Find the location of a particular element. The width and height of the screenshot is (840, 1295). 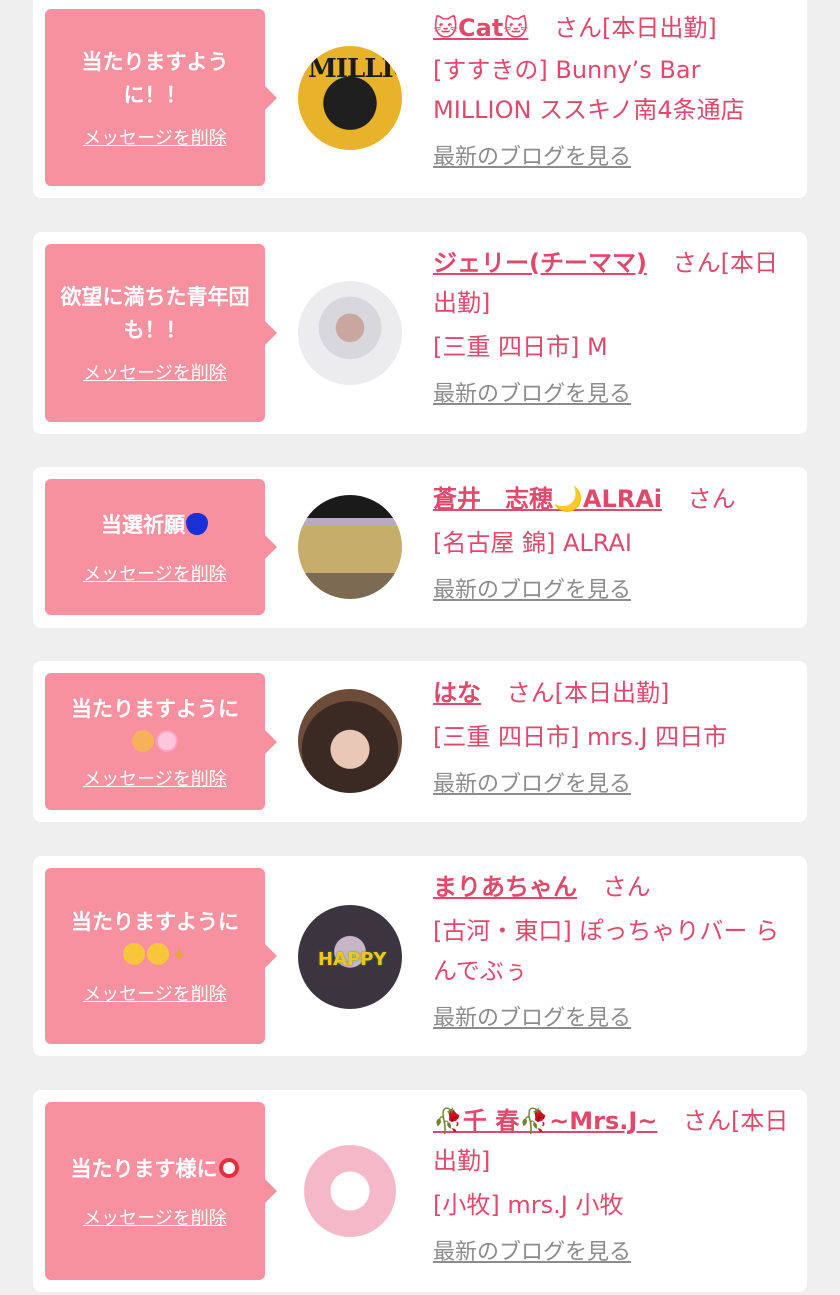

cast-name-link: 蒼井 志穂🌙ALRAi is located at coordinates (547, 499).